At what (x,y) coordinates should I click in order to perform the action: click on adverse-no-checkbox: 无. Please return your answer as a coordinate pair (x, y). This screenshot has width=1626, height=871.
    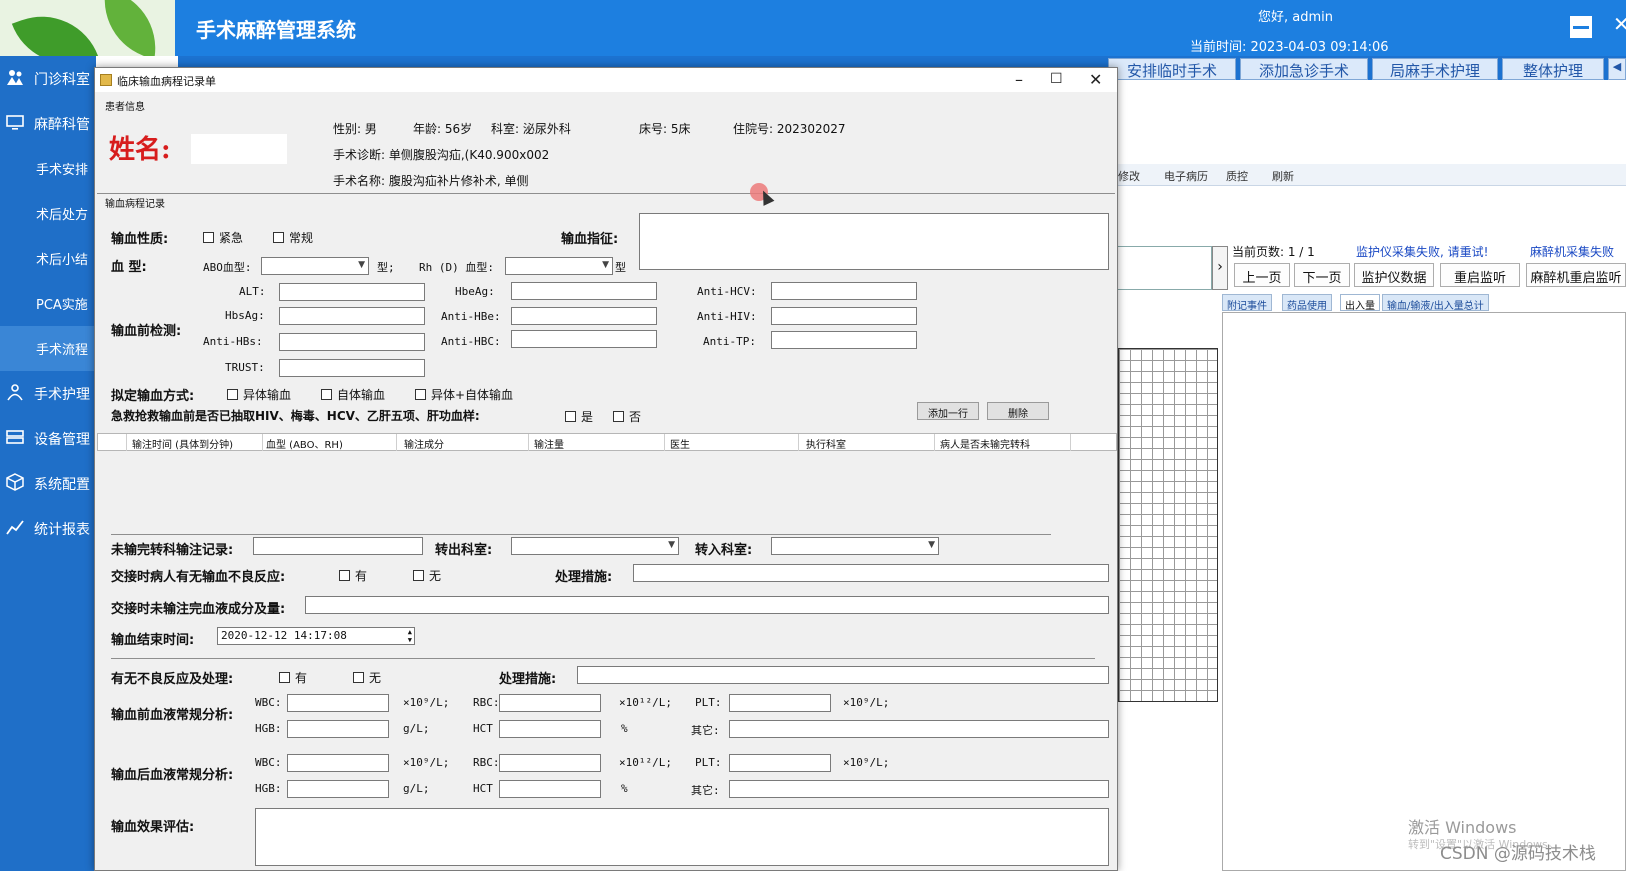
    Looking at the image, I should click on (367, 677).